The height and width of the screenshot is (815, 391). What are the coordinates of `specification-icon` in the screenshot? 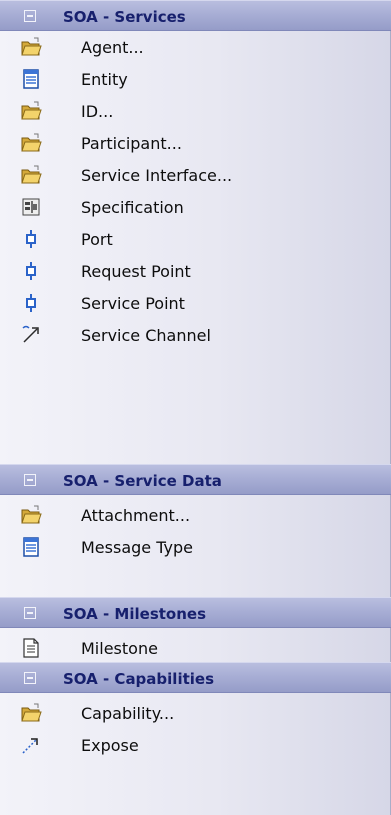 It's located at (31, 207).